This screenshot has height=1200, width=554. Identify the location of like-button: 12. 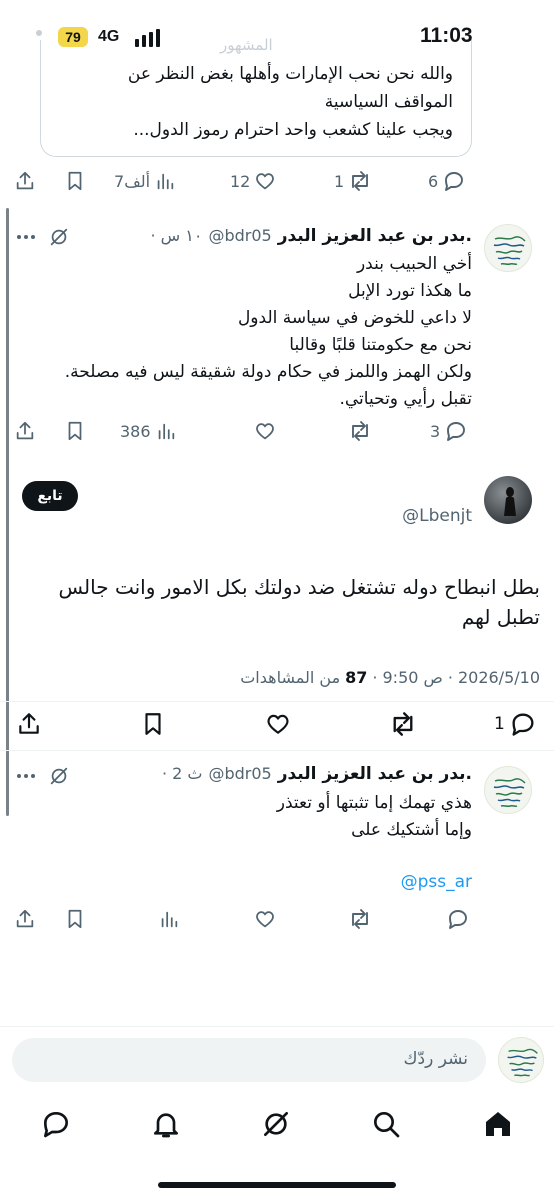
(253, 181).